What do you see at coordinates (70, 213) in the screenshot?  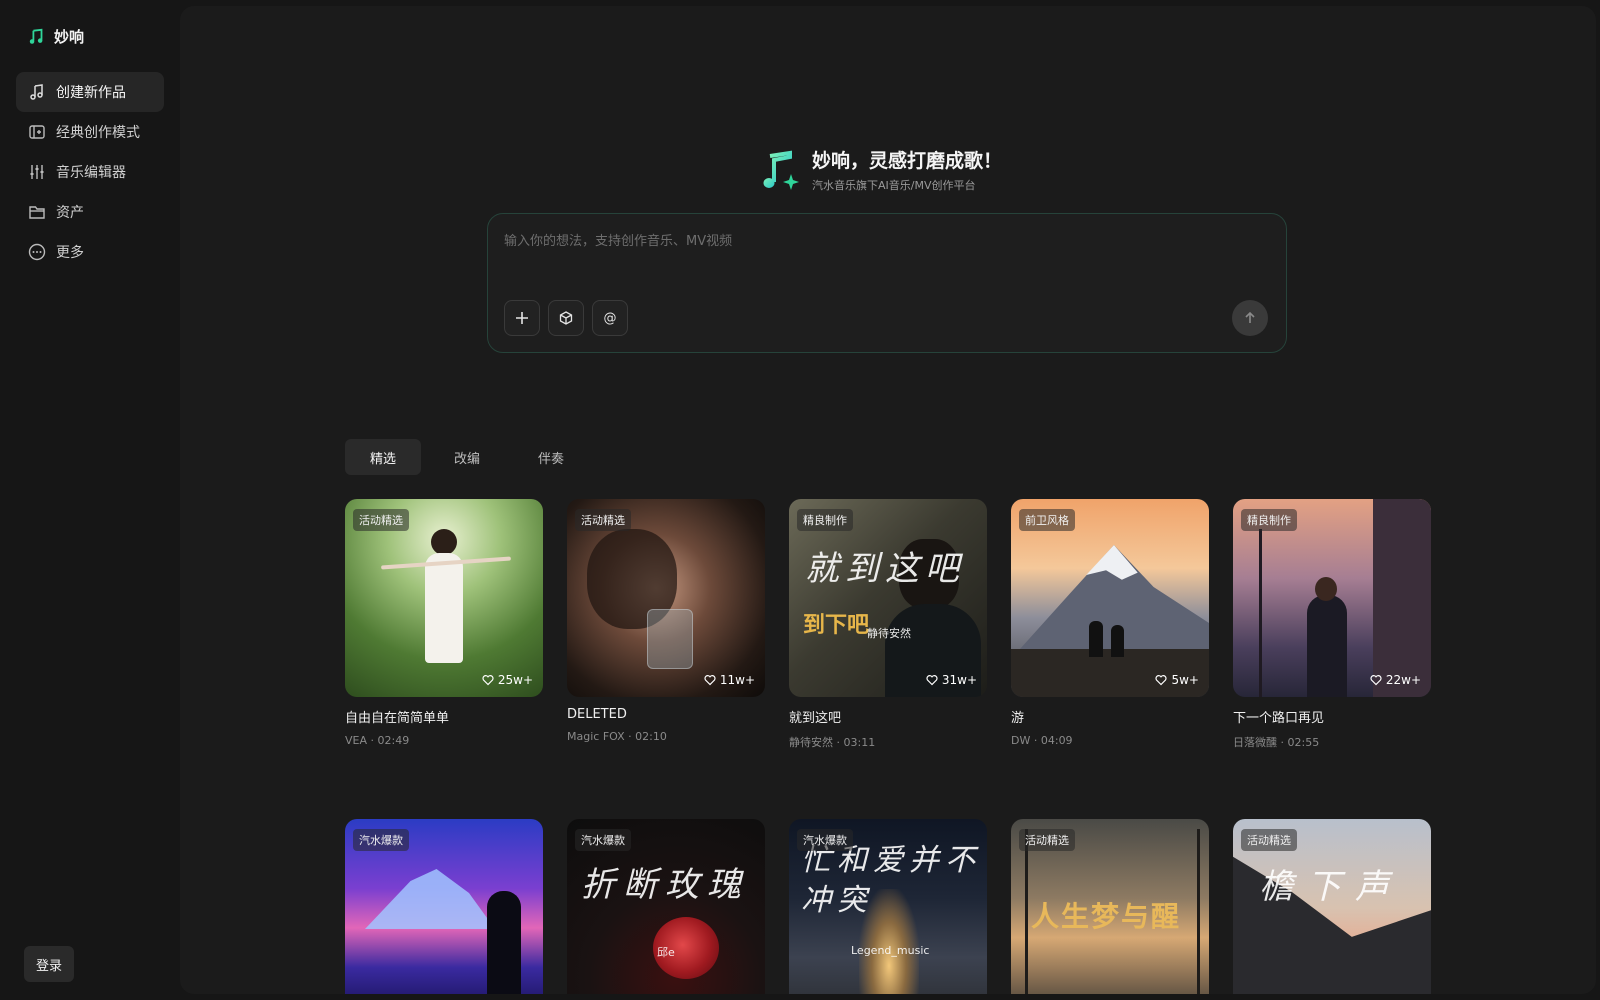 I see `sidebar-item-label: 资产` at bounding box center [70, 213].